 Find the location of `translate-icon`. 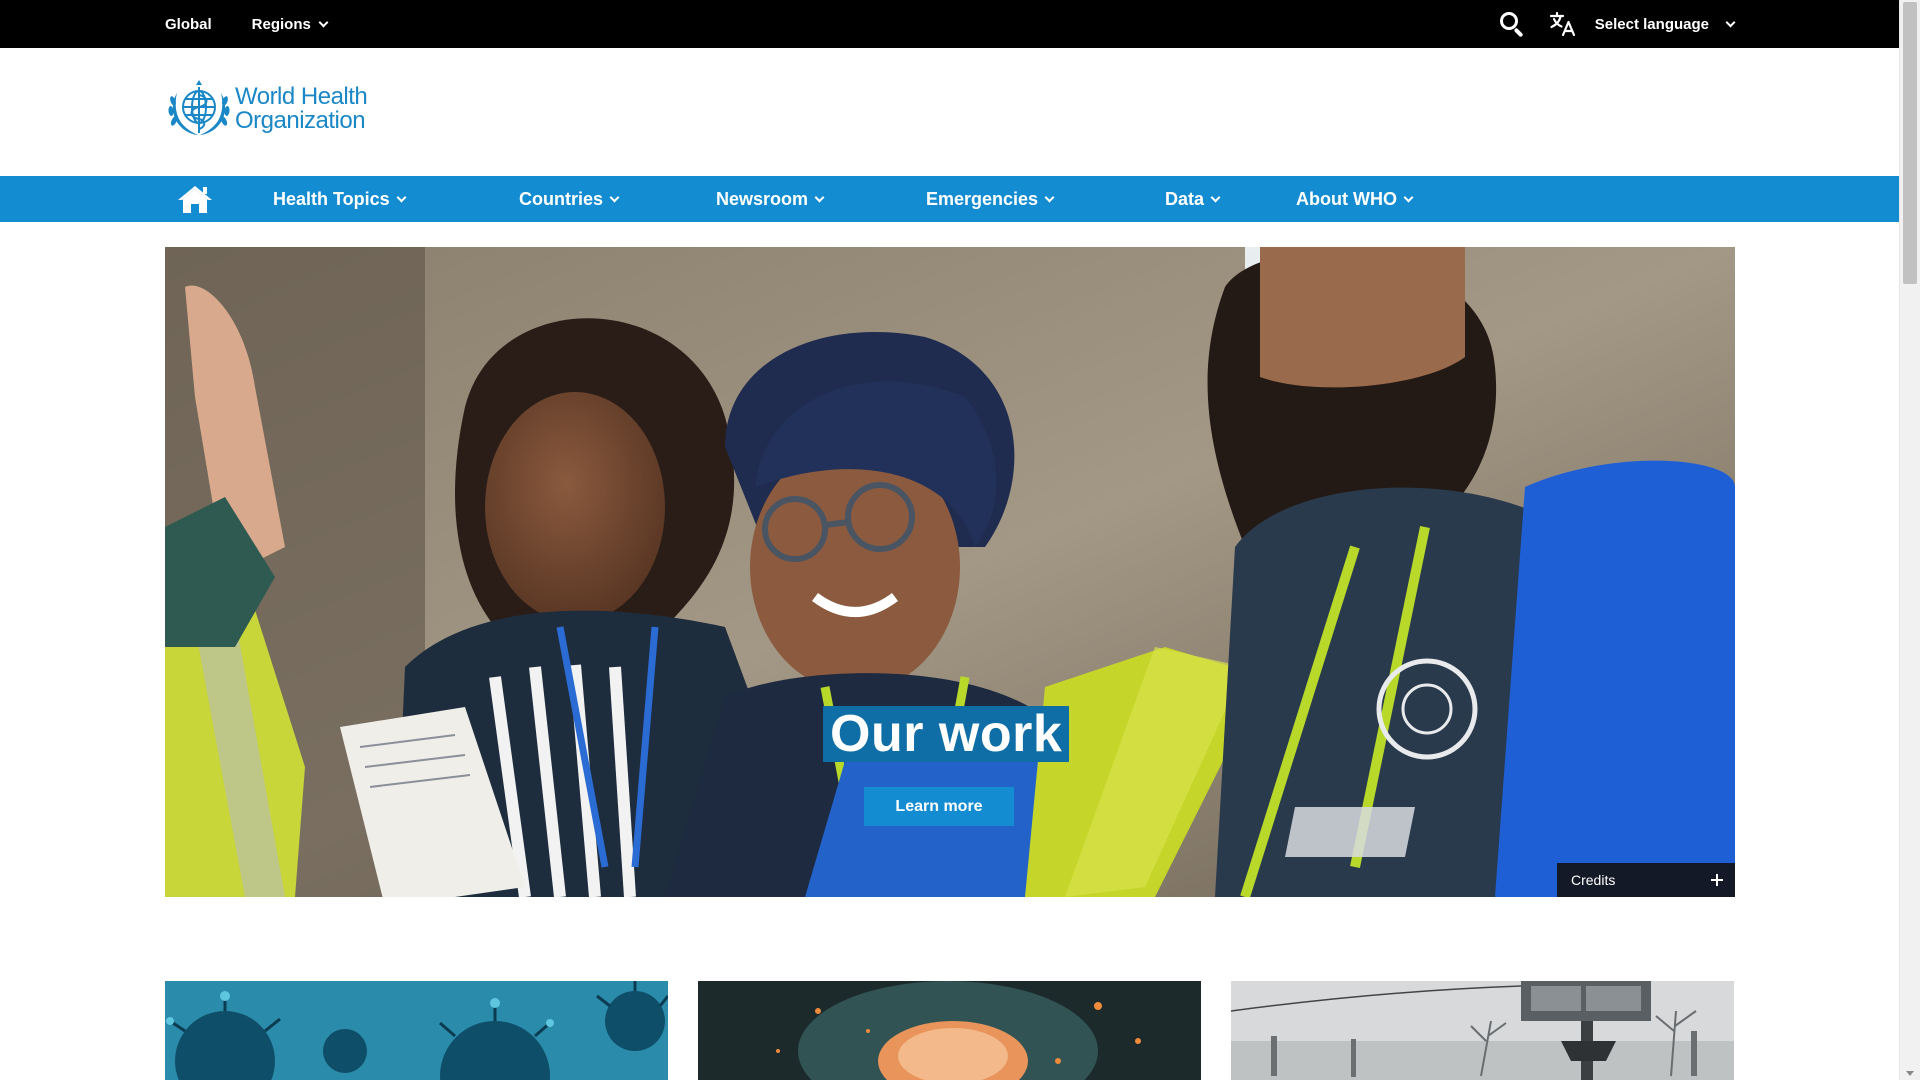

translate-icon is located at coordinates (1562, 24).